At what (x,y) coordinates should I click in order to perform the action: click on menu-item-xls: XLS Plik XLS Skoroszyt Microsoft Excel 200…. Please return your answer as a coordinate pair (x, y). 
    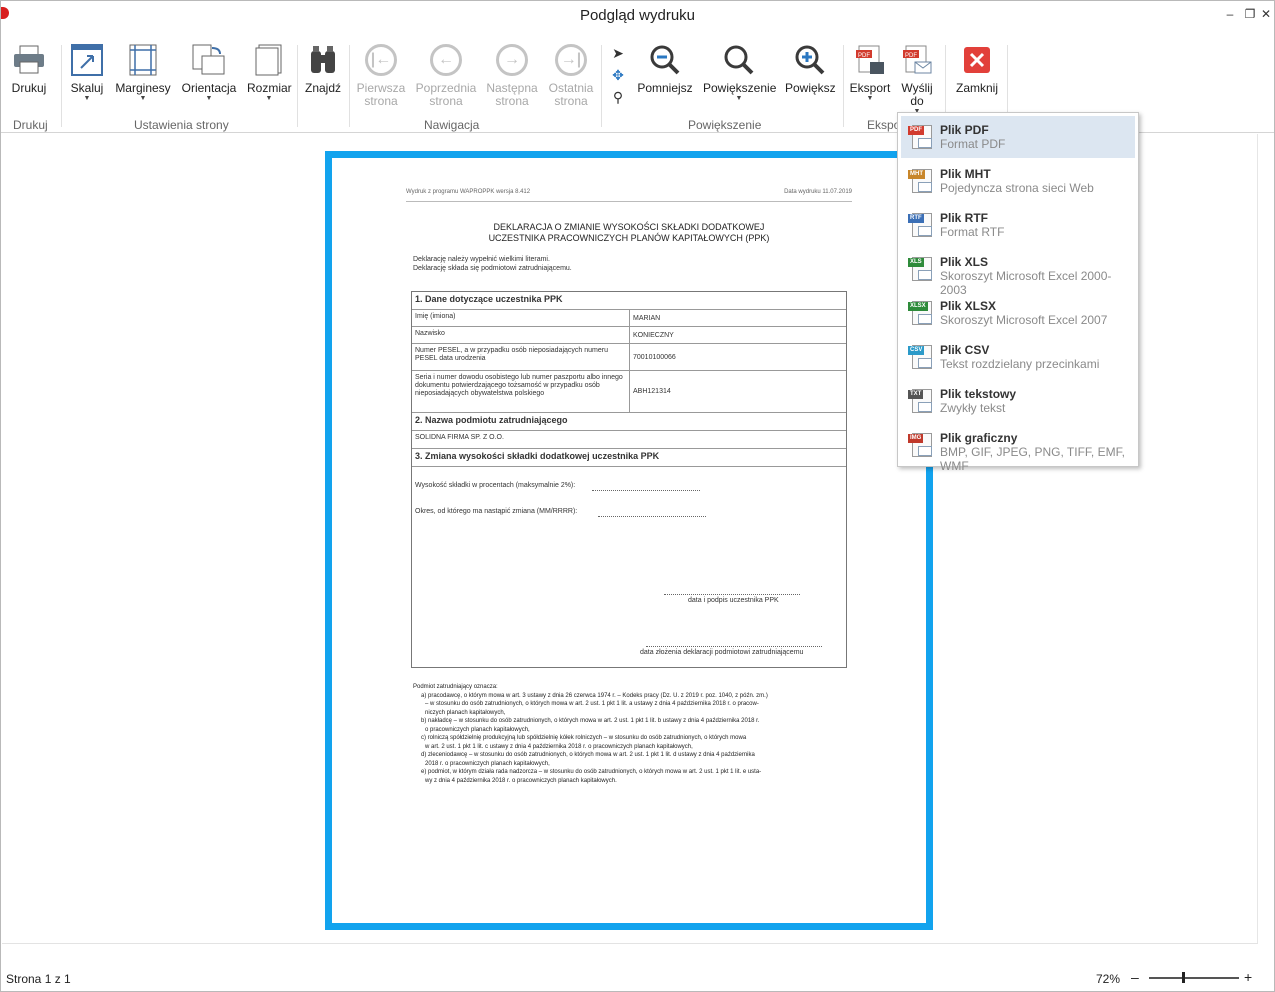
    Looking at the image, I should click on (1018, 272).